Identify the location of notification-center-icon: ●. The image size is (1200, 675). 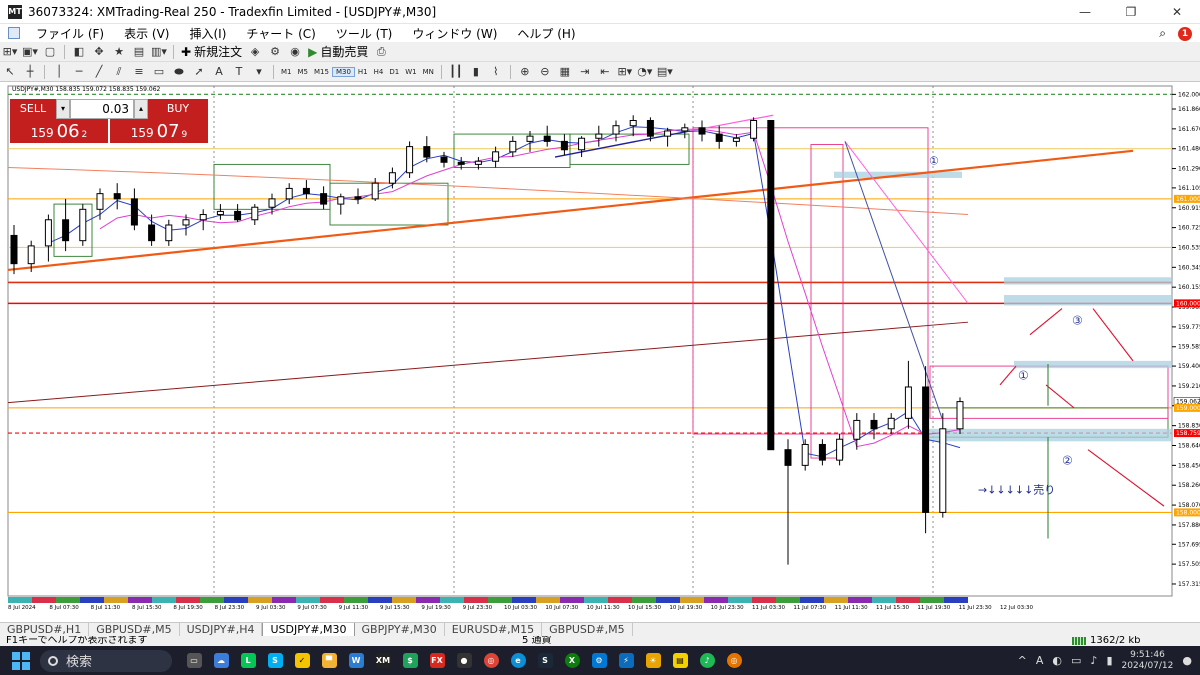
(1187, 660).